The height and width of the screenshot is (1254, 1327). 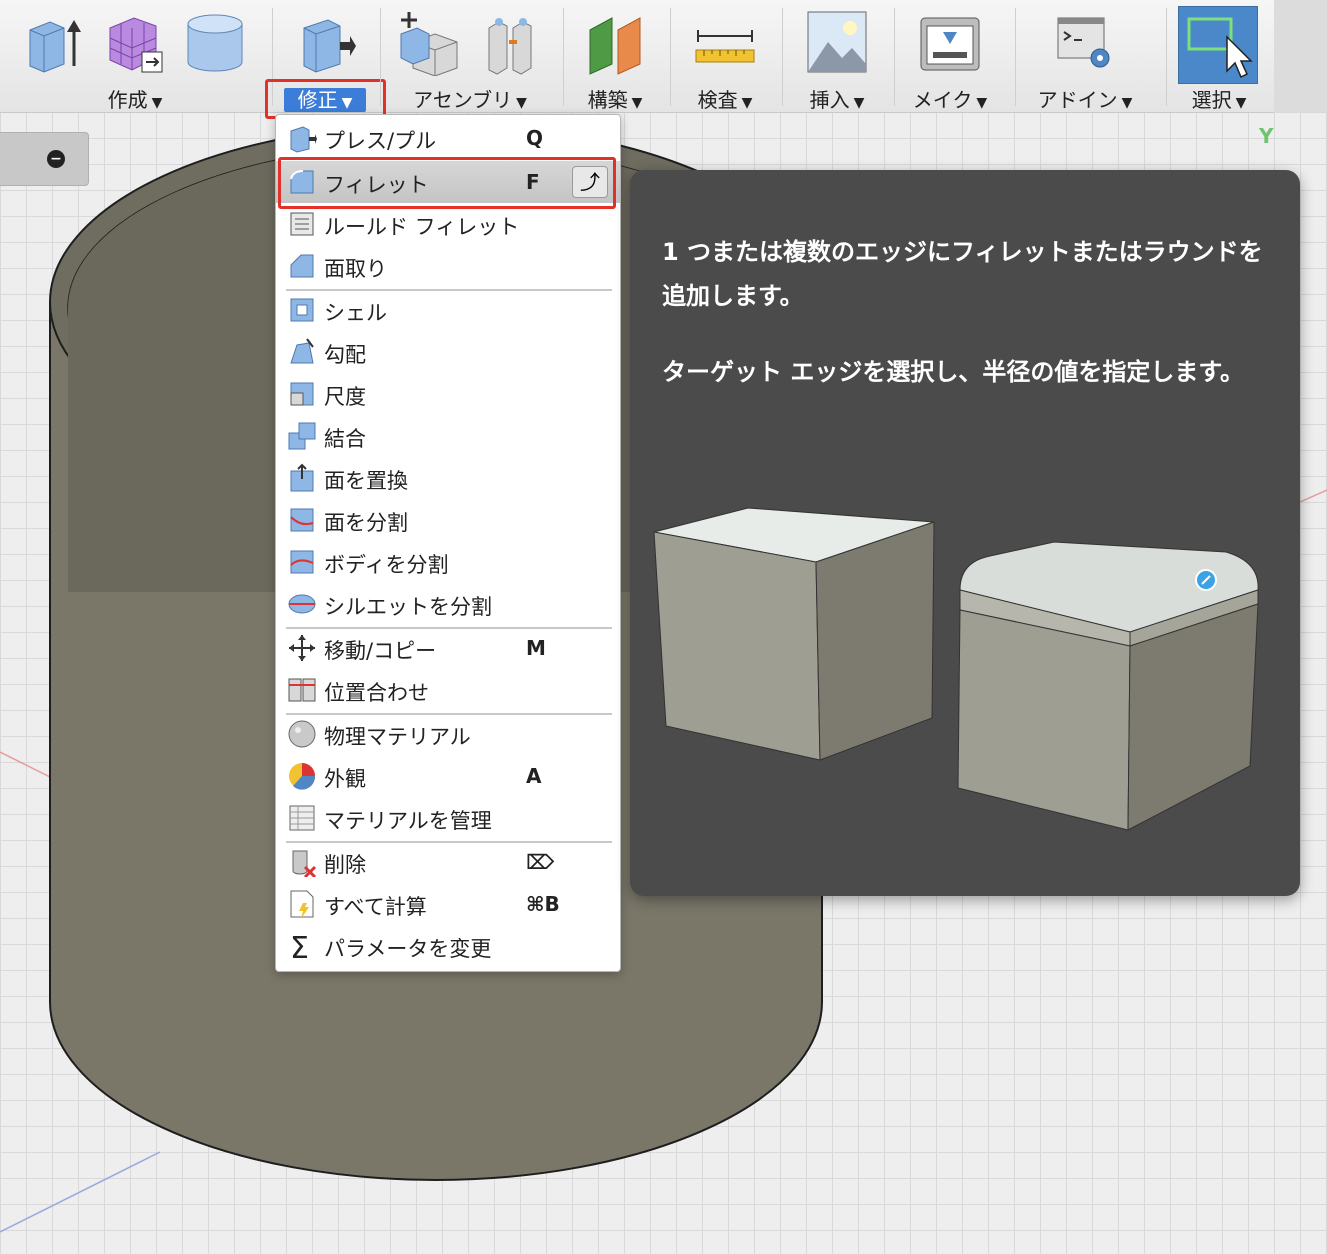 What do you see at coordinates (408, 607) in the screenshot?
I see `menu-item-label: シルエットを分割` at bounding box center [408, 607].